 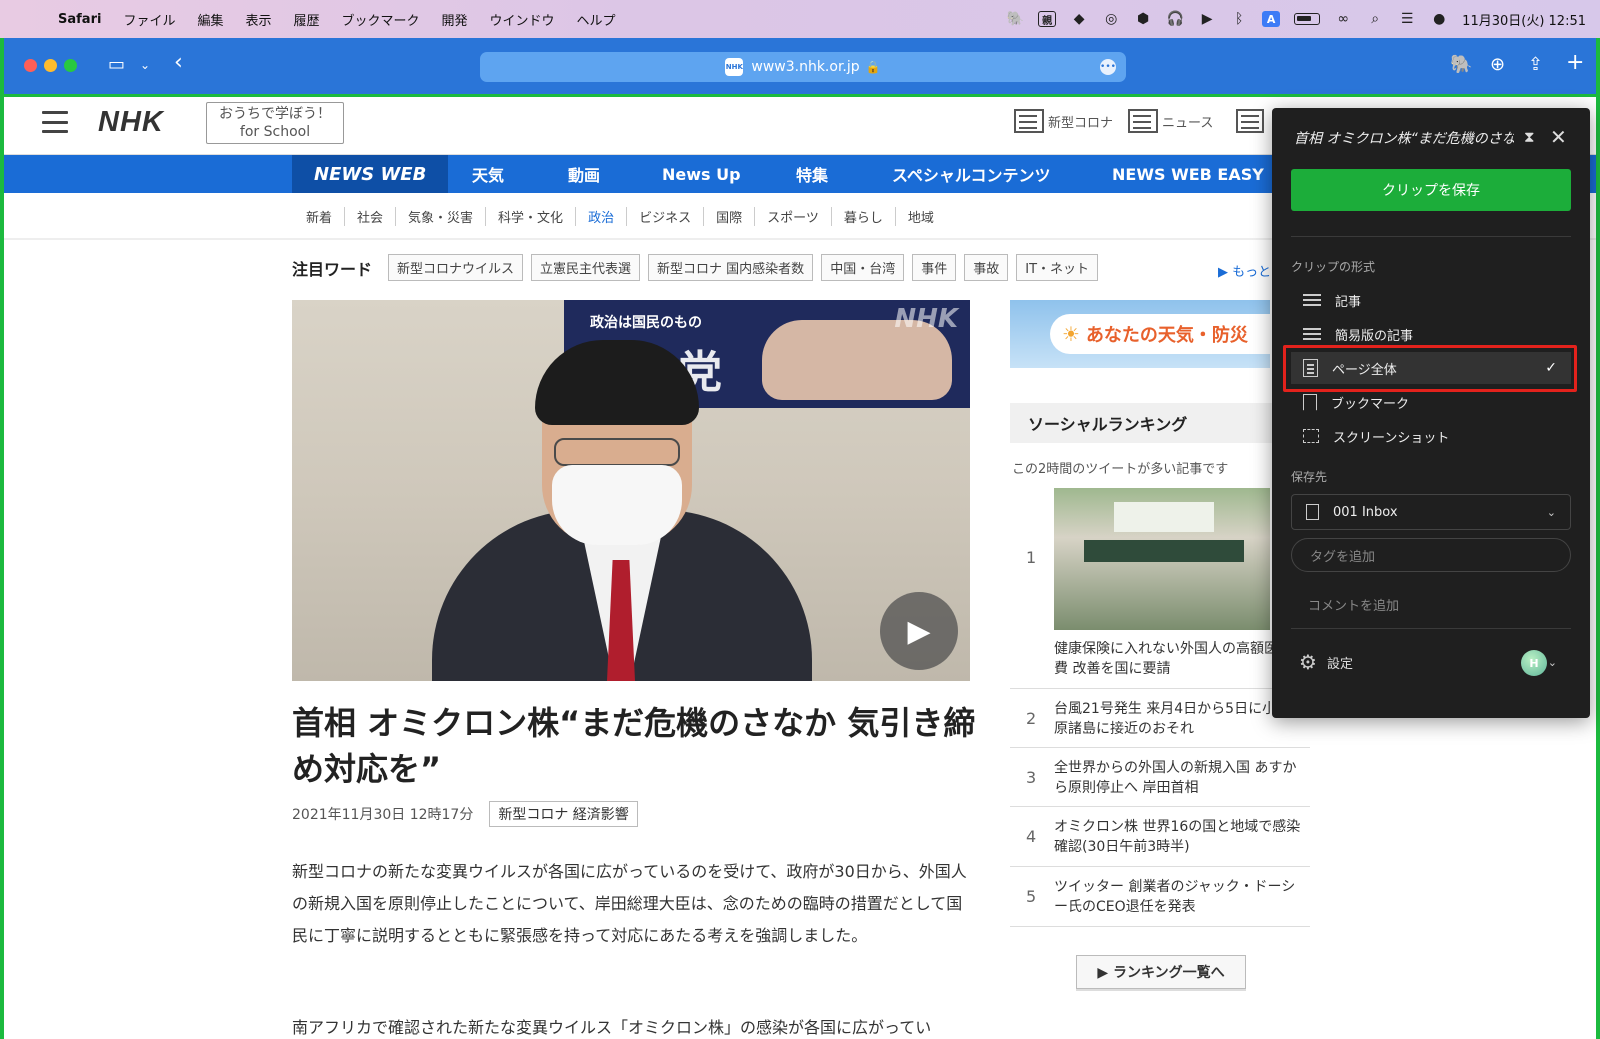 I want to click on minimize-window-button, so click(x=50, y=65).